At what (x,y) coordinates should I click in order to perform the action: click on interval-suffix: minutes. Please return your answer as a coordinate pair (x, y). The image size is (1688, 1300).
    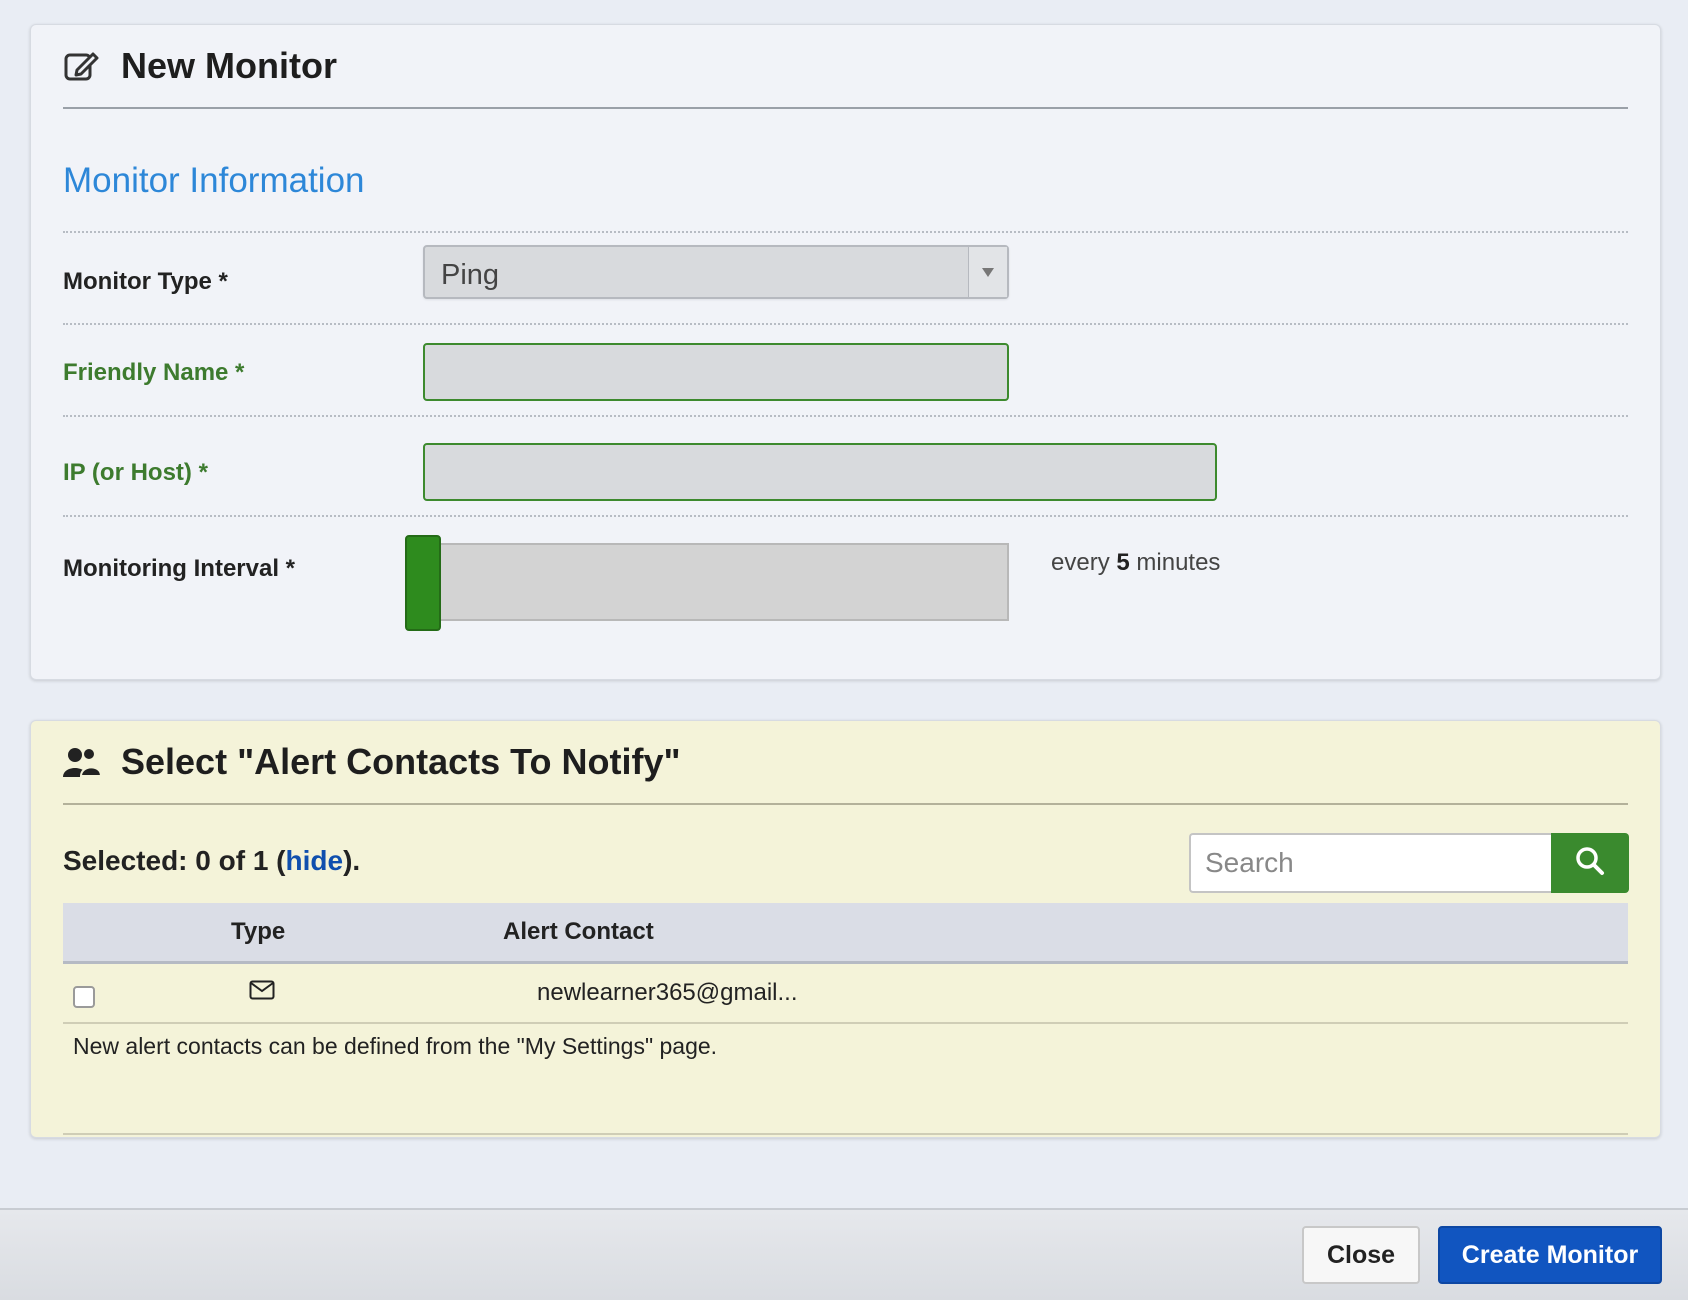
    Looking at the image, I should click on (1178, 562).